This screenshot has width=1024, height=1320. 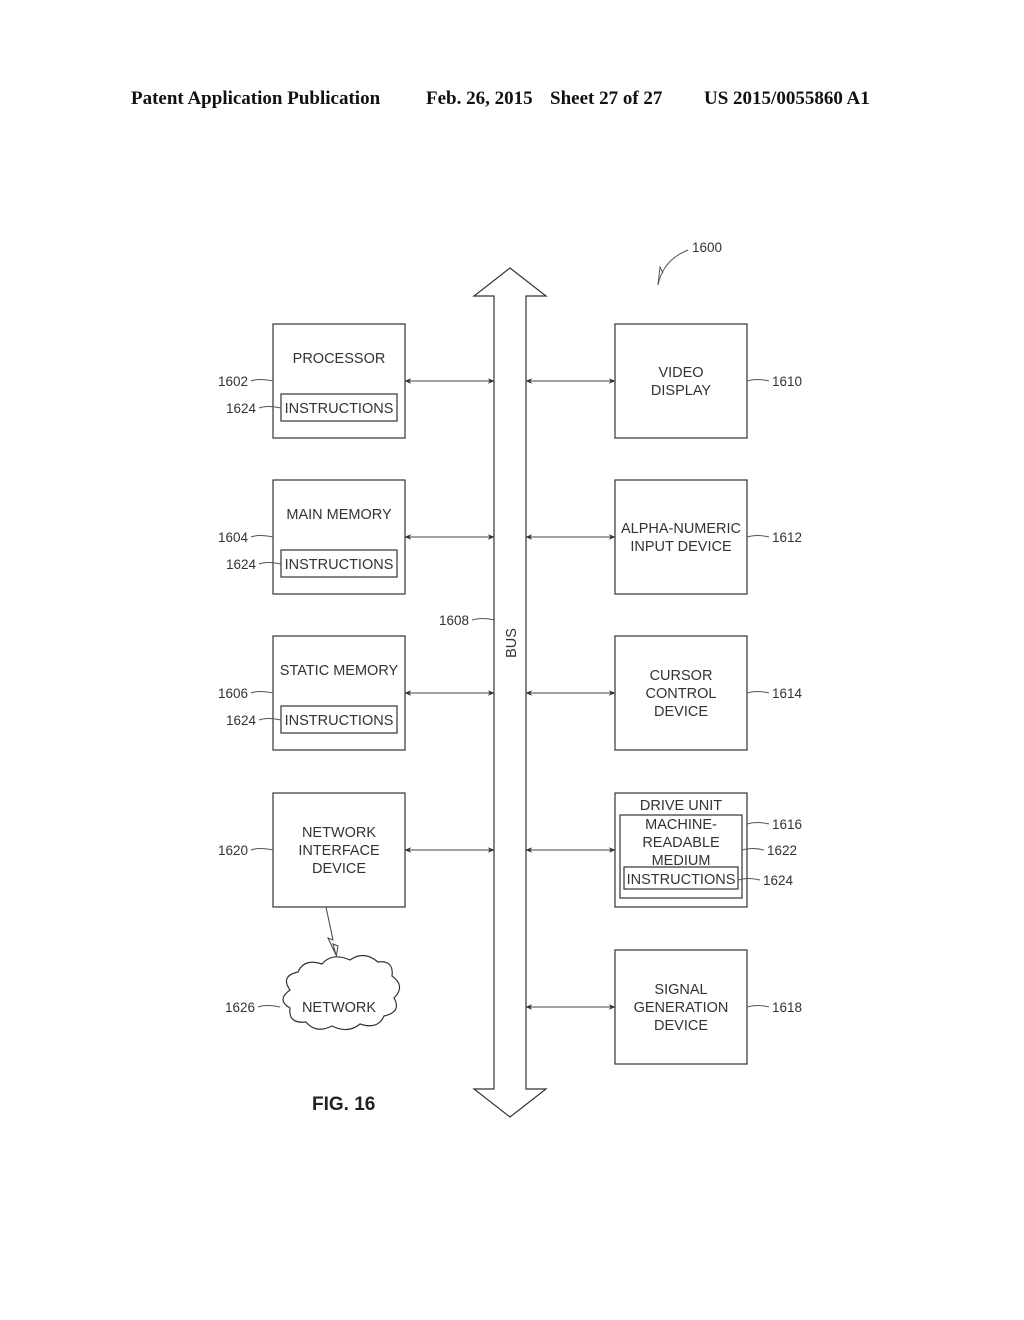 What do you see at coordinates (339, 359) in the screenshot?
I see `processor-label: PROCESSOR` at bounding box center [339, 359].